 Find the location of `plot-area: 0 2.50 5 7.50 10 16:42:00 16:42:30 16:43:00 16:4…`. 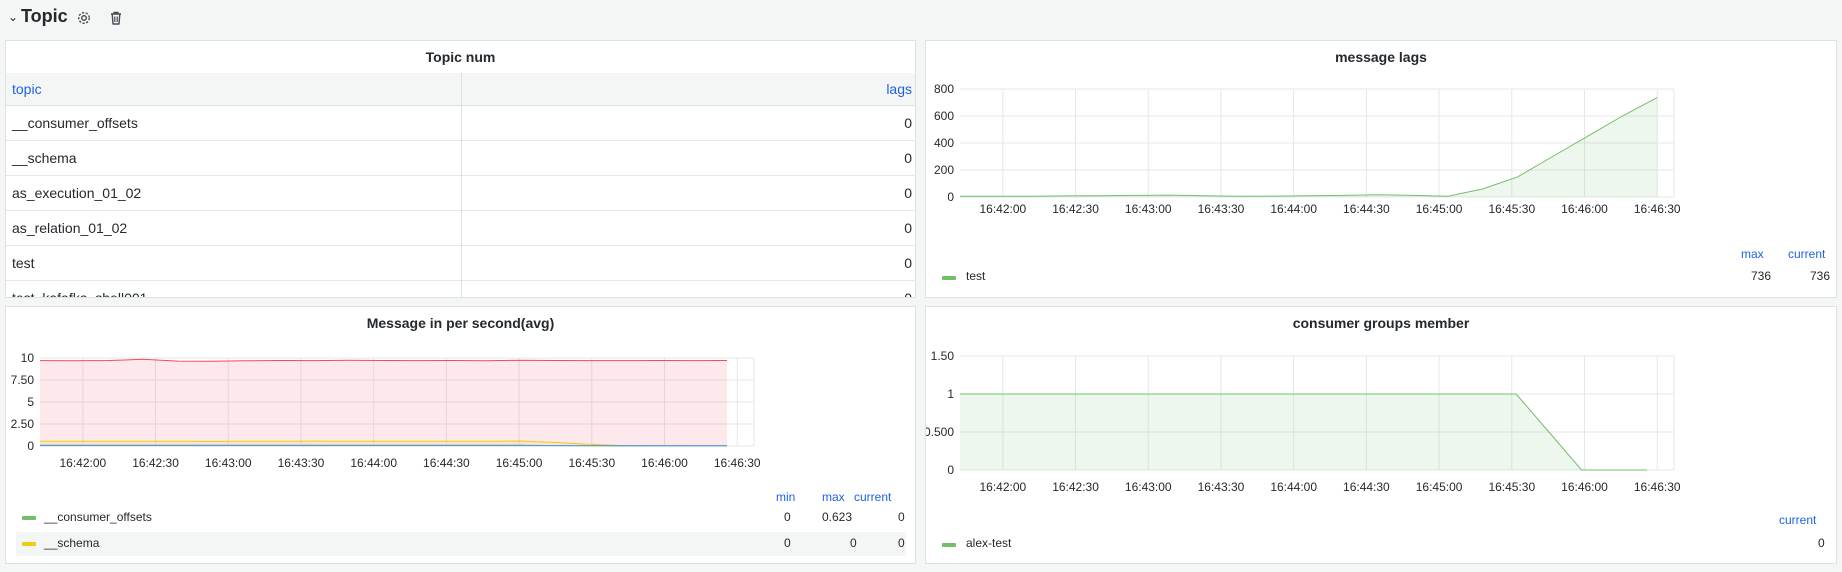

plot-area: 0 2.50 5 7.50 10 16:42:00 16:42:30 16:43:00 16:4… is located at coordinates (386, 410).